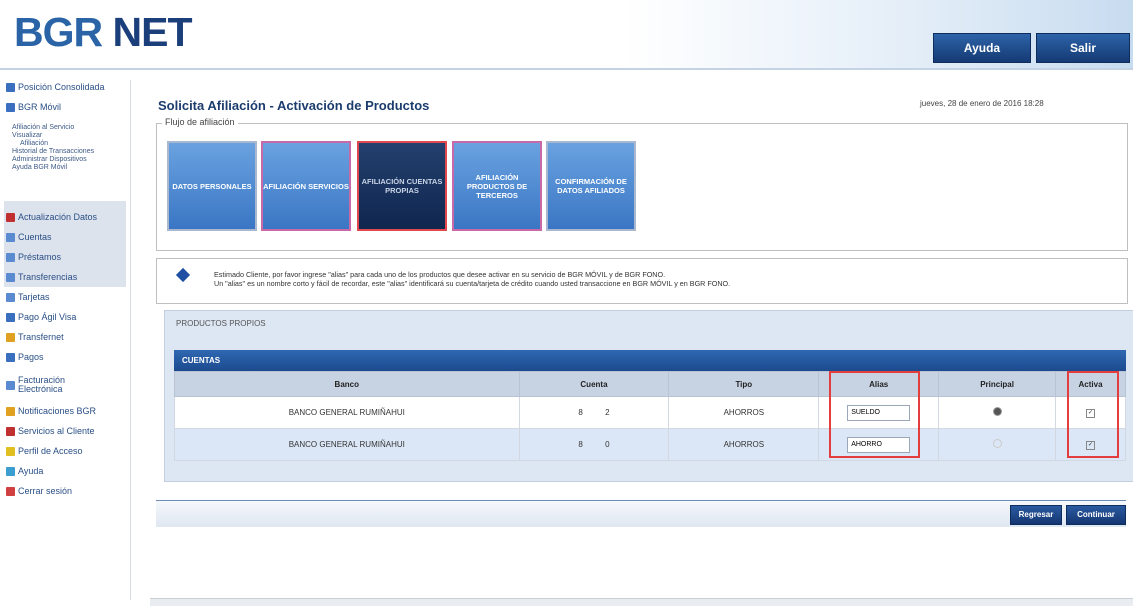  I want to click on service-icon, so click(10, 431).